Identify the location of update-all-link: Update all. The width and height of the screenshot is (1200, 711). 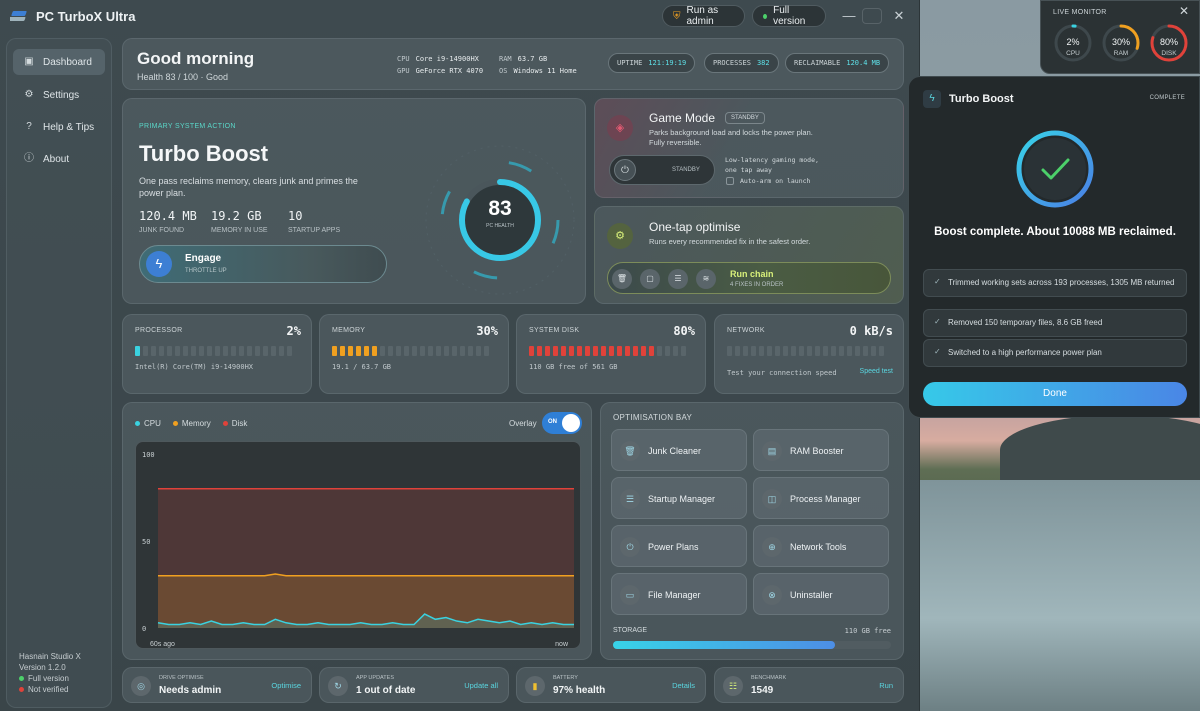
(481, 685).